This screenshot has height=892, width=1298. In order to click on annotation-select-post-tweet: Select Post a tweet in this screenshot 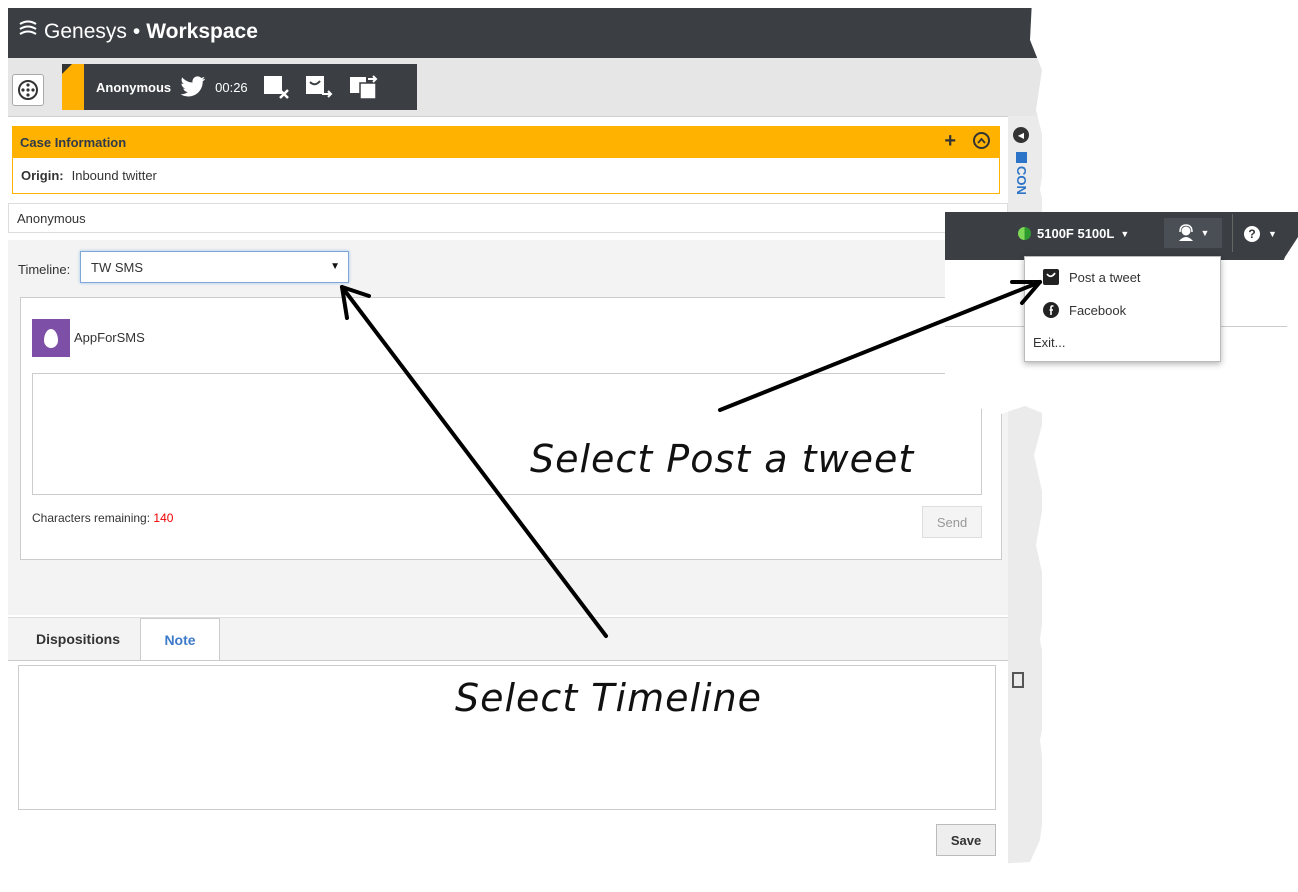, I will do `click(722, 459)`.